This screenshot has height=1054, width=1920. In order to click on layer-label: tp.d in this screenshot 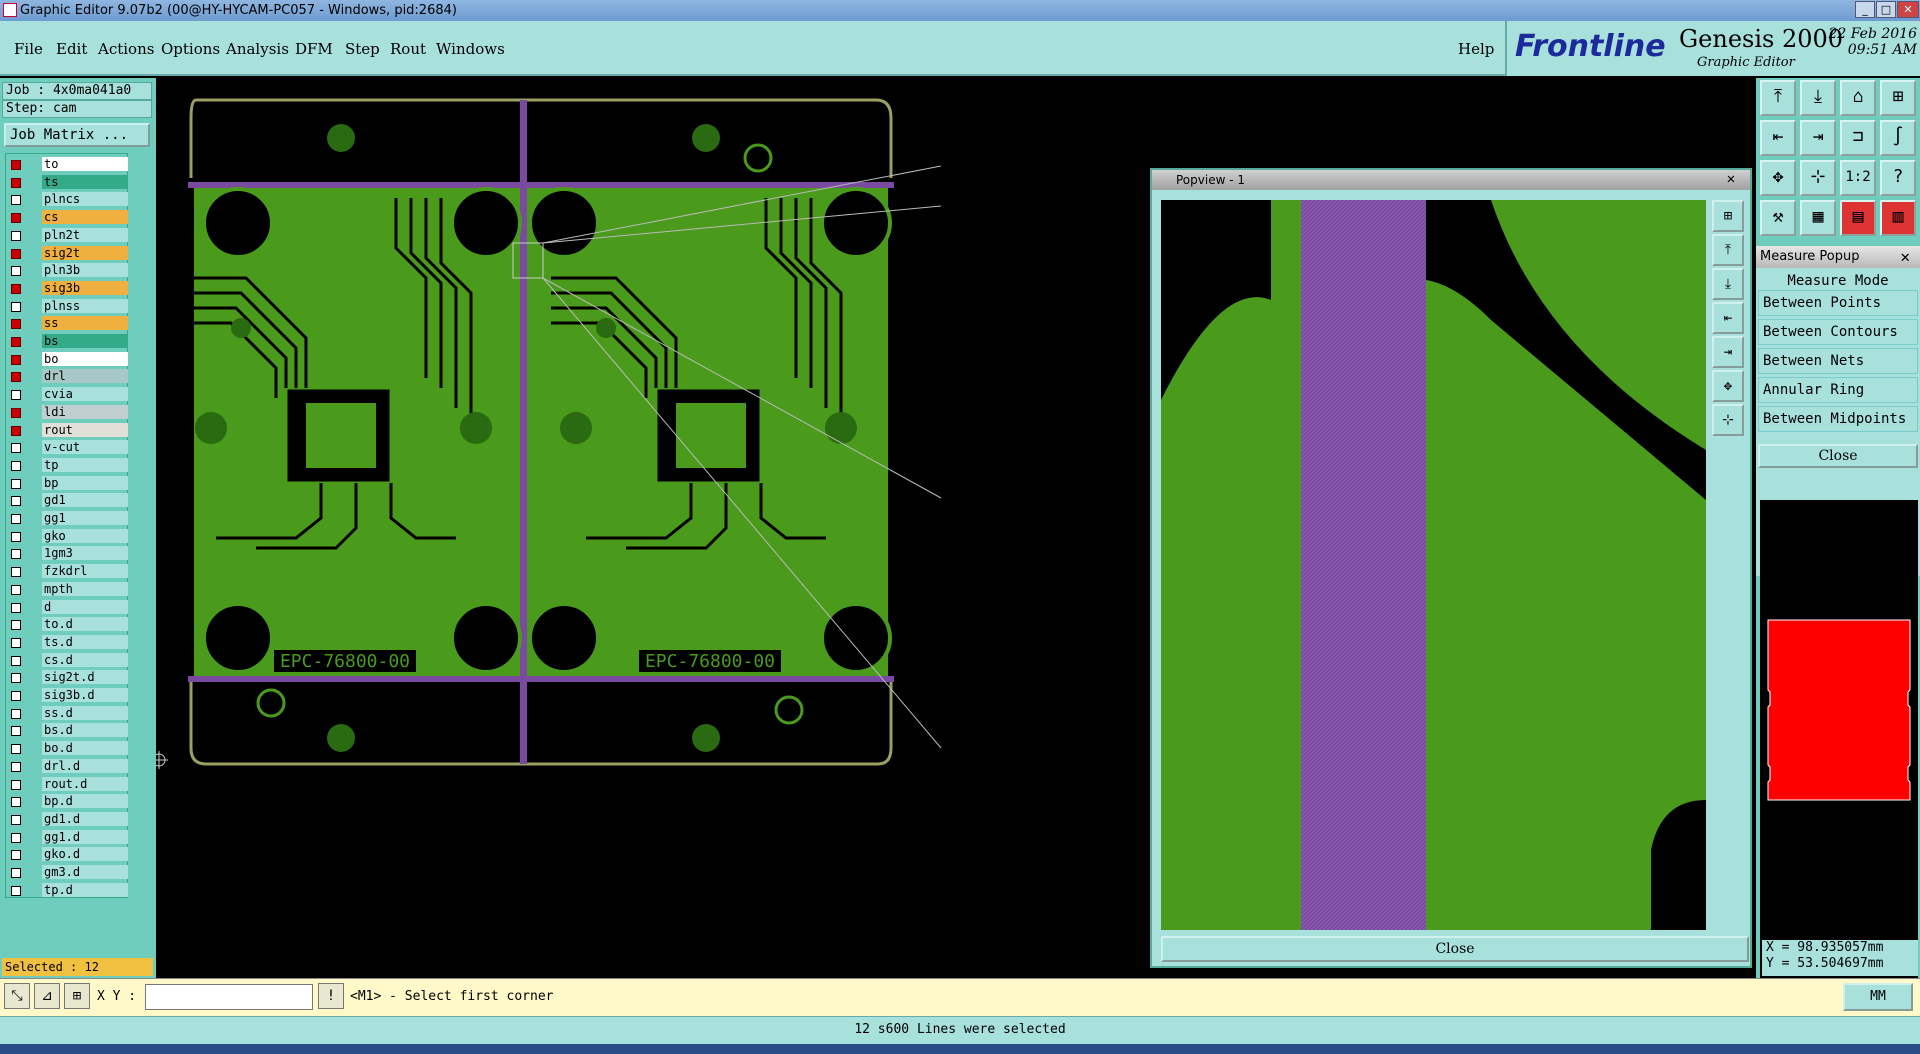, I will do `click(85, 889)`.